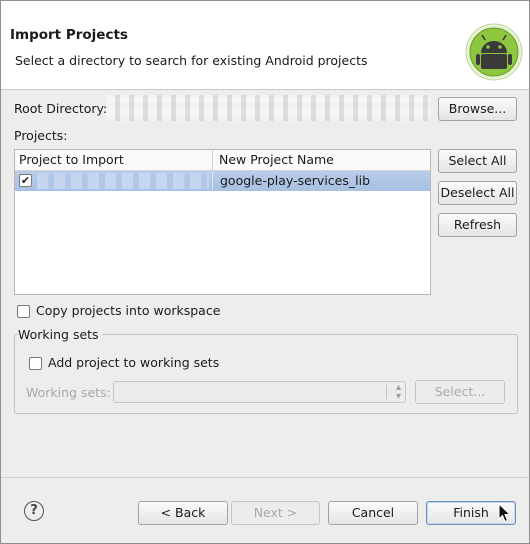  What do you see at coordinates (61, 108) in the screenshot?
I see `root-directory-label: Root Directory:` at bounding box center [61, 108].